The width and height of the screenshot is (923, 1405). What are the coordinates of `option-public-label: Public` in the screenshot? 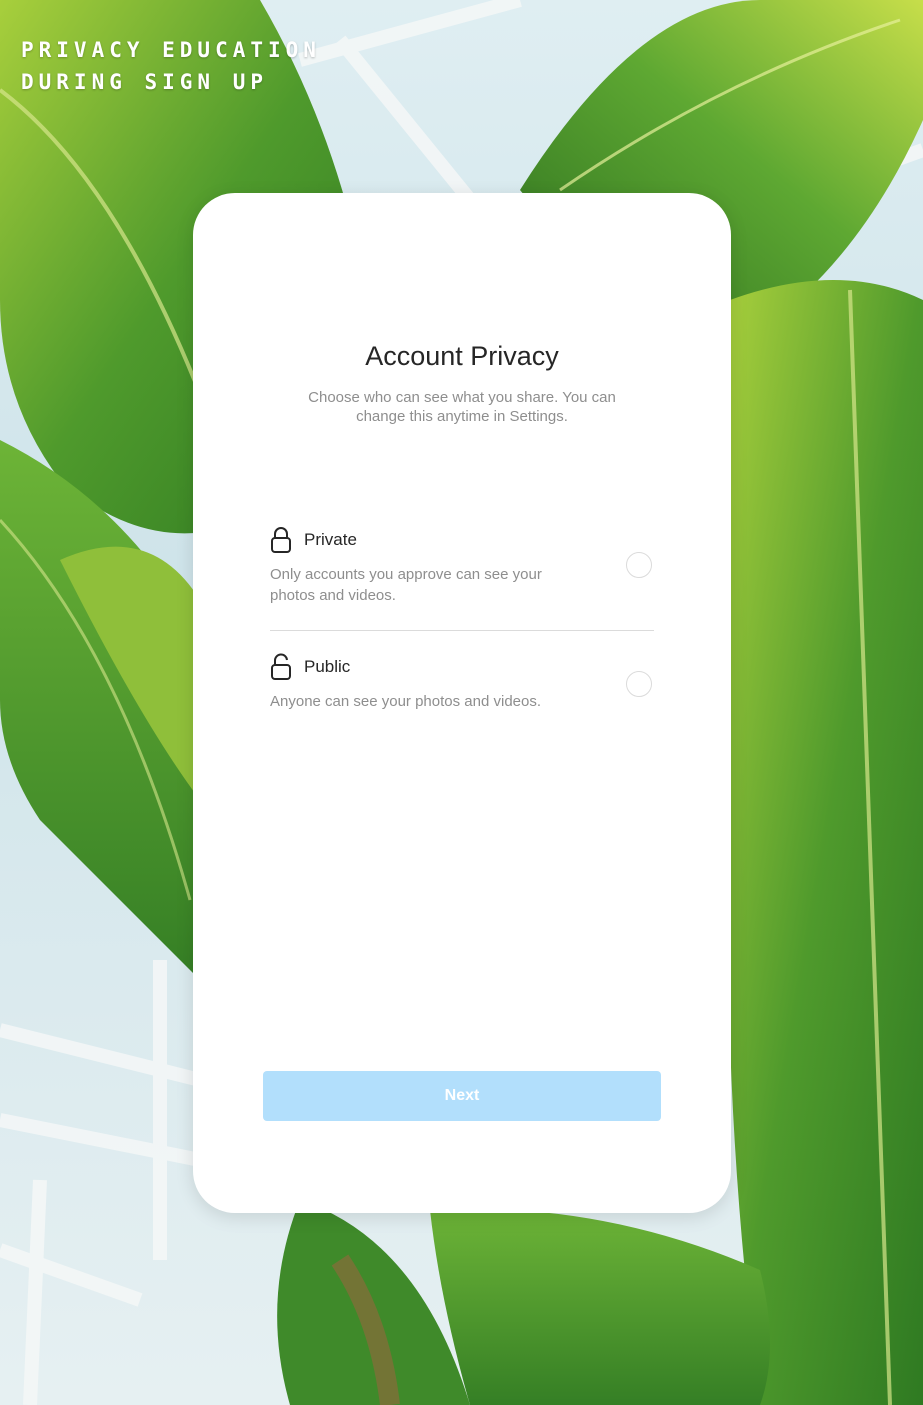 It's located at (327, 666).